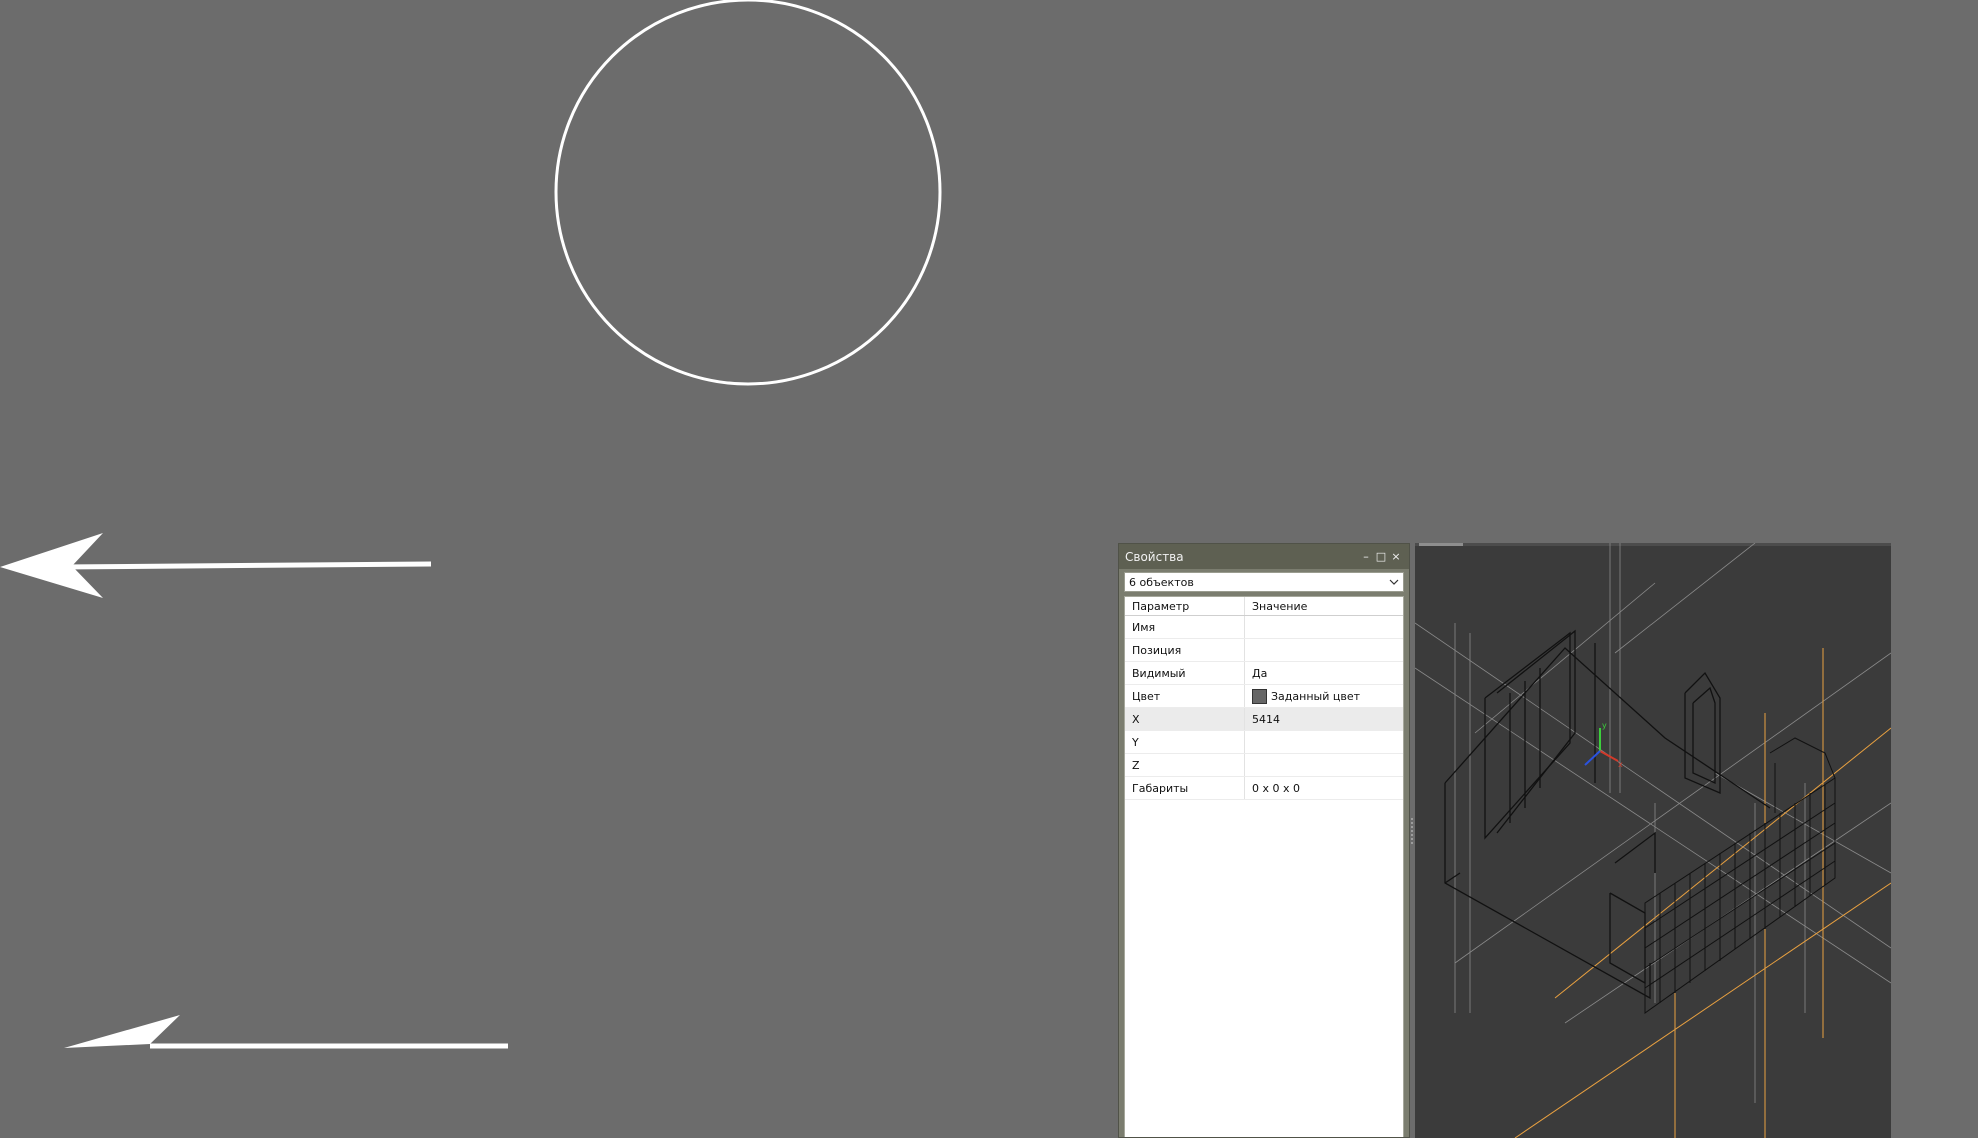  I want to click on property-label: Y, so click(1185, 742).